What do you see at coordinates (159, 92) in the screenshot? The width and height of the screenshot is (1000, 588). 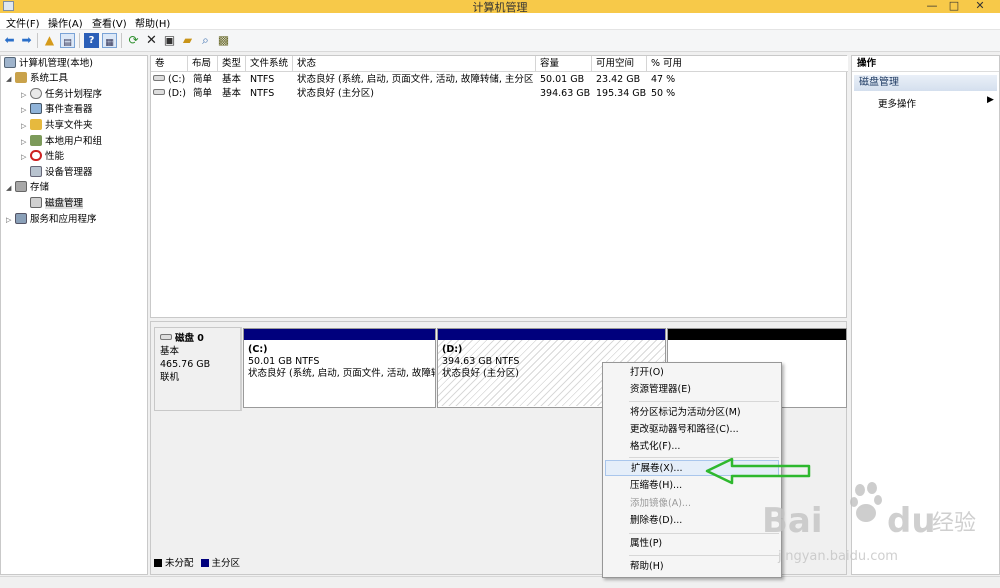 I see `drive-icon` at bounding box center [159, 92].